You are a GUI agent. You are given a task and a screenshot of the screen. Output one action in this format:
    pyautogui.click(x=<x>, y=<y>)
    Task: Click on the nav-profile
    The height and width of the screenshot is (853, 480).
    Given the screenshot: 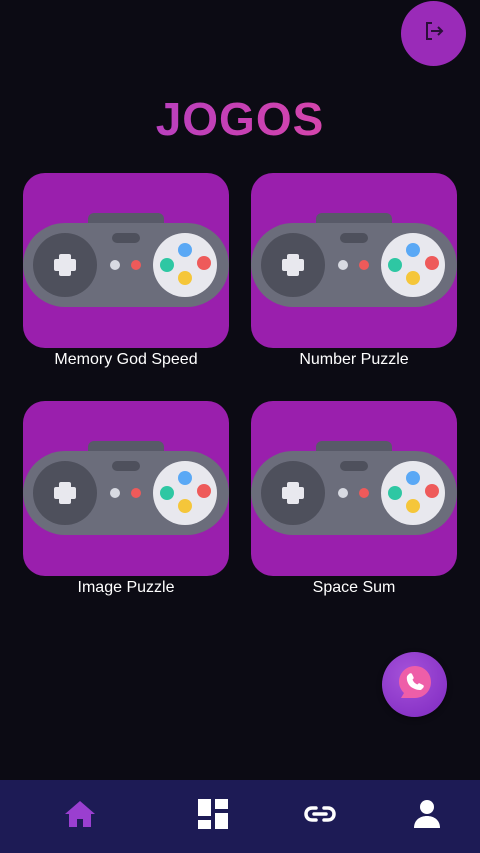 What is the action you would take?
    pyautogui.click(x=427, y=816)
    